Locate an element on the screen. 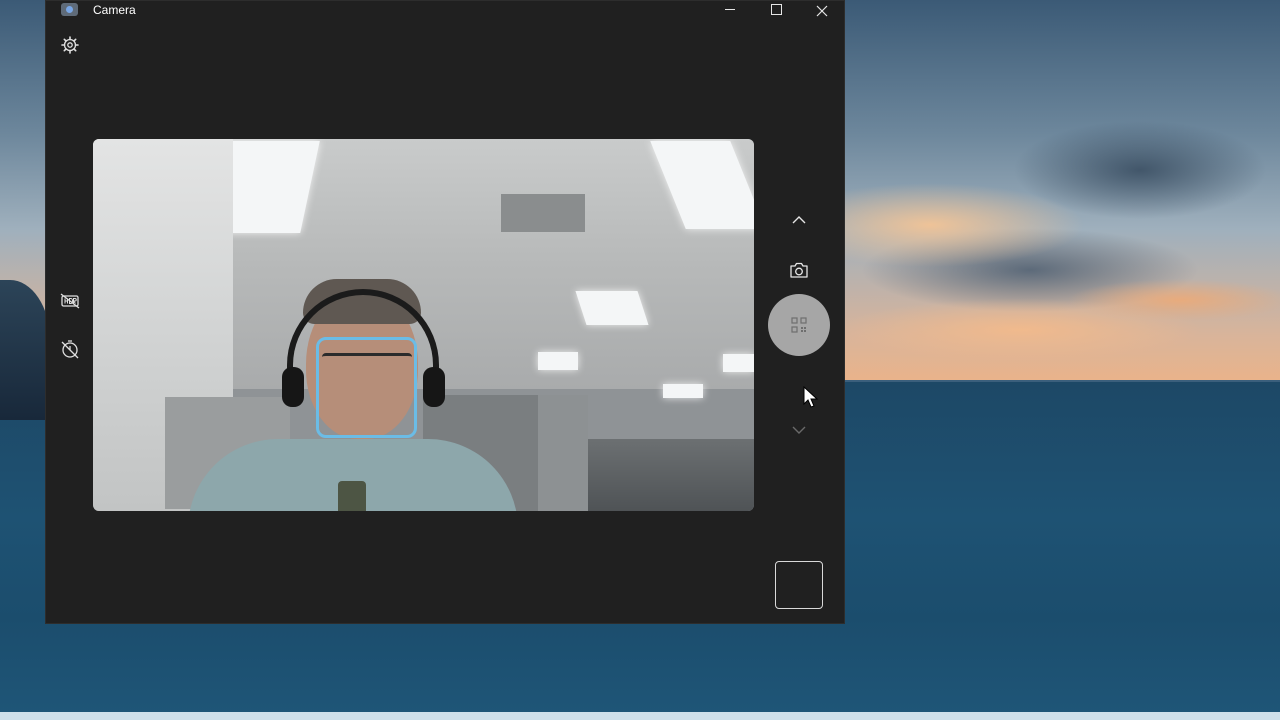 This screenshot has height=720, width=1280. mouse-cursor is located at coordinates (811, 397).